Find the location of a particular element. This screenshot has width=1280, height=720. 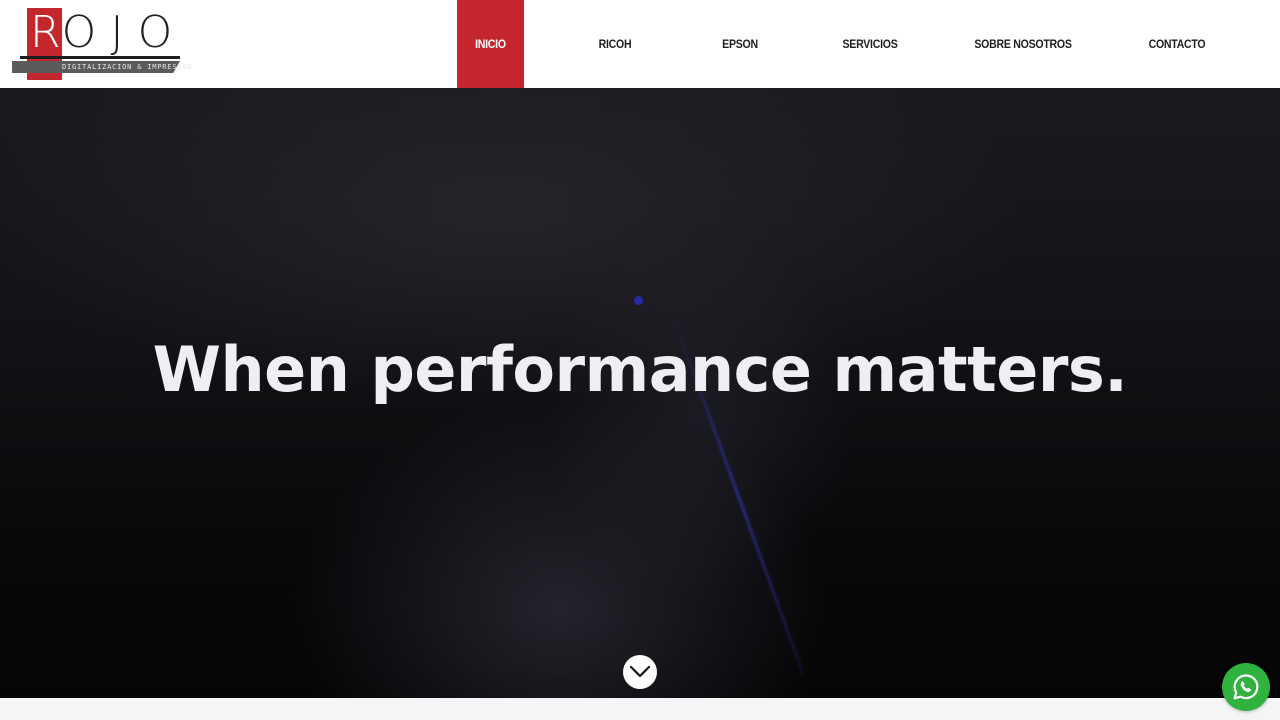

whatsapp-icon is located at coordinates (1246, 687).